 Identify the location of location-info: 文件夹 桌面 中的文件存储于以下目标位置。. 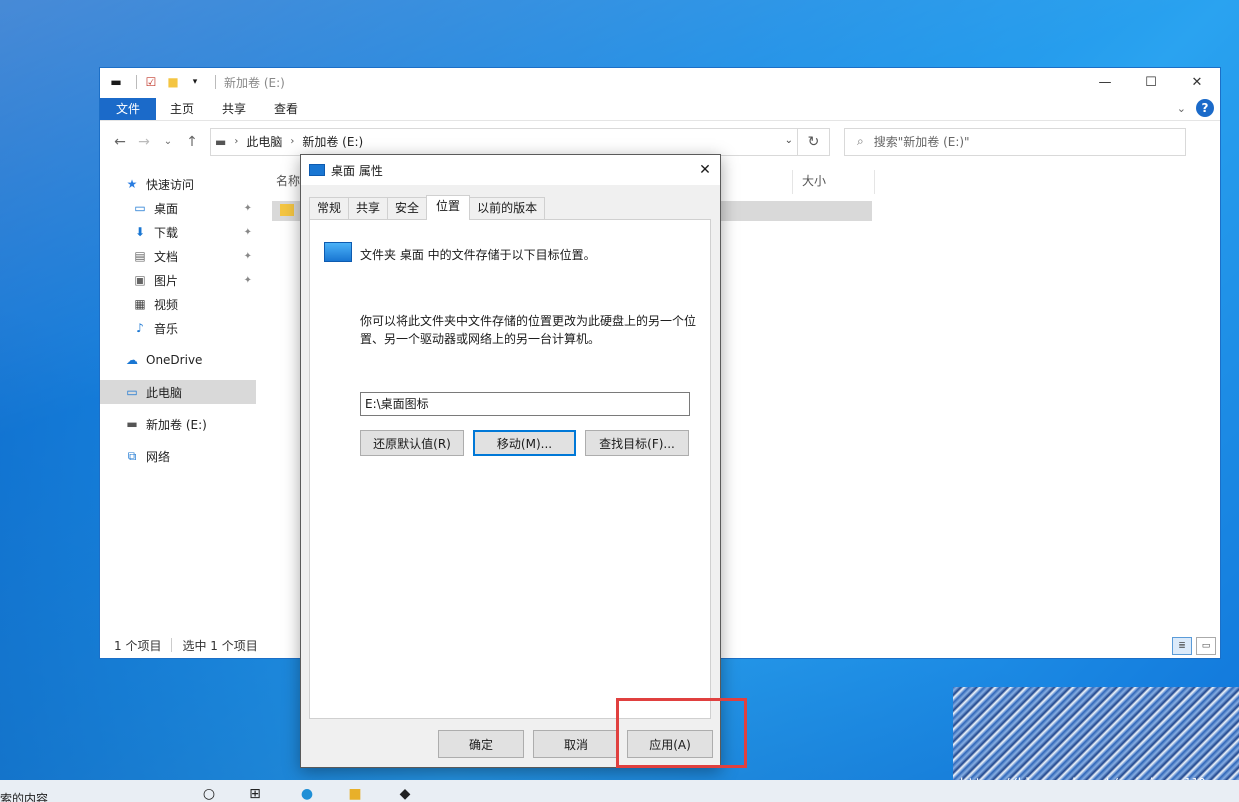
(478, 255).